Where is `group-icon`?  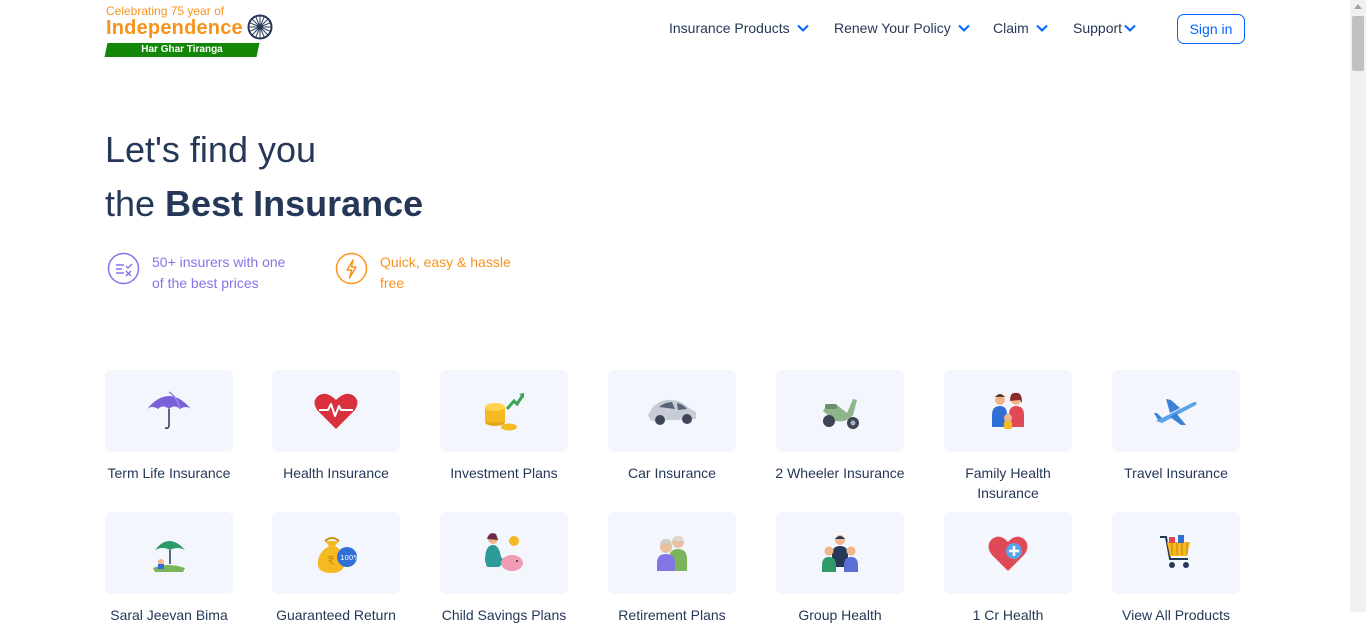
group-icon is located at coordinates (840, 553).